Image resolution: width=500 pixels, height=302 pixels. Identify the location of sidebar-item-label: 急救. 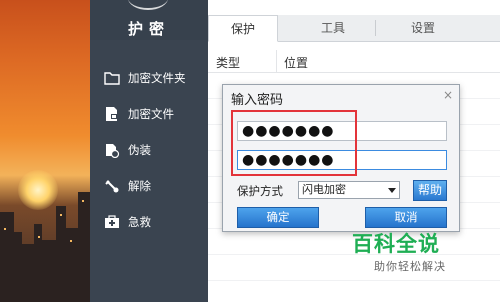
(139, 222).